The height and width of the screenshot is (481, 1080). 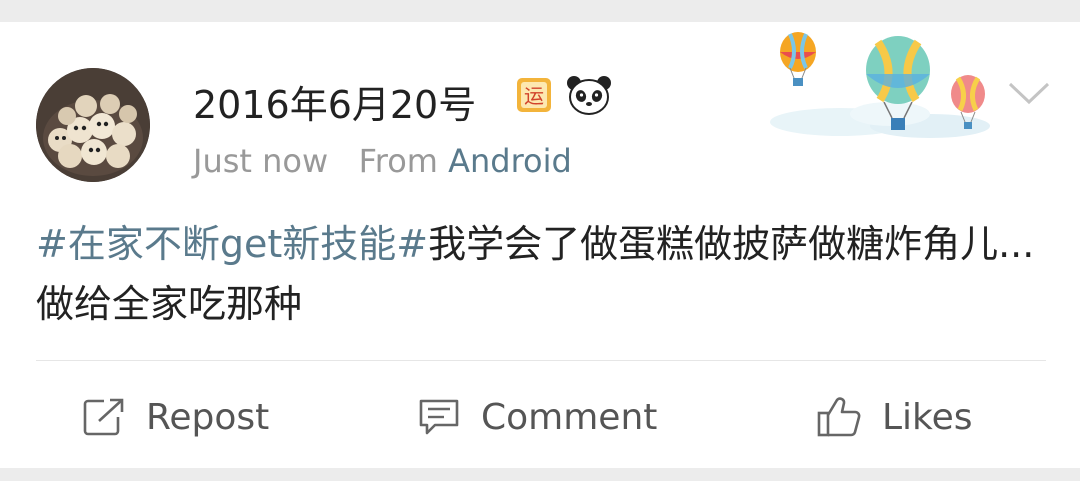 What do you see at coordinates (103, 417) in the screenshot?
I see `repost-icon` at bounding box center [103, 417].